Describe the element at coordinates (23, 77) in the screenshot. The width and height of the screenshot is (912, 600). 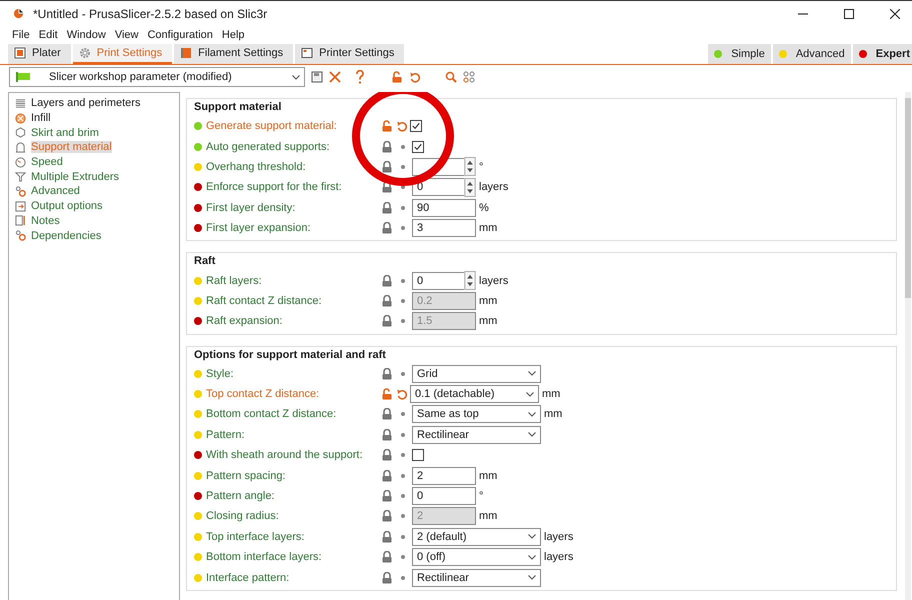
I see `flag-icon` at that location.